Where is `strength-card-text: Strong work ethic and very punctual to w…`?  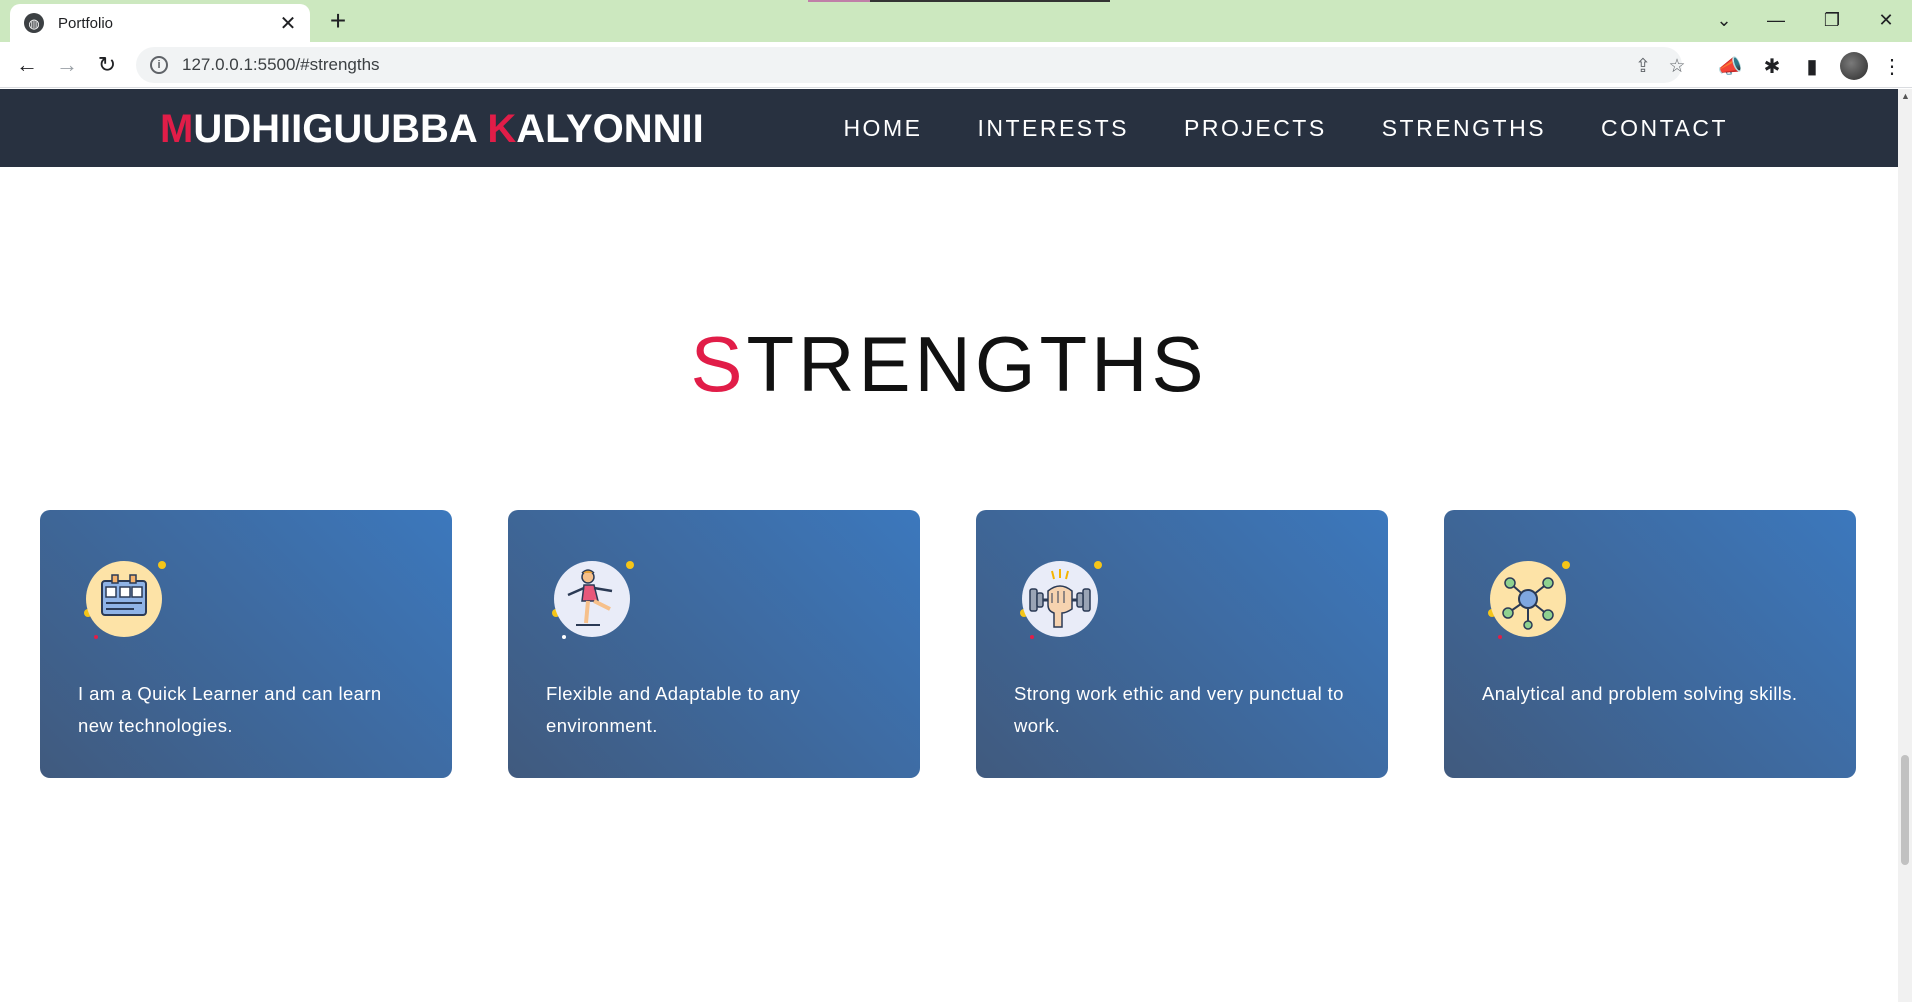
strength-card-text: Strong work ethic and very punctual to w… is located at coordinates (1179, 709).